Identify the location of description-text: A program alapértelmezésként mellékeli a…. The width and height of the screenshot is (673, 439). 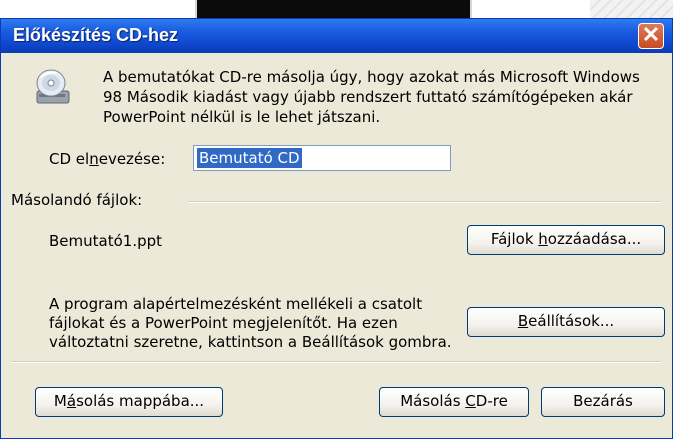
(250, 323).